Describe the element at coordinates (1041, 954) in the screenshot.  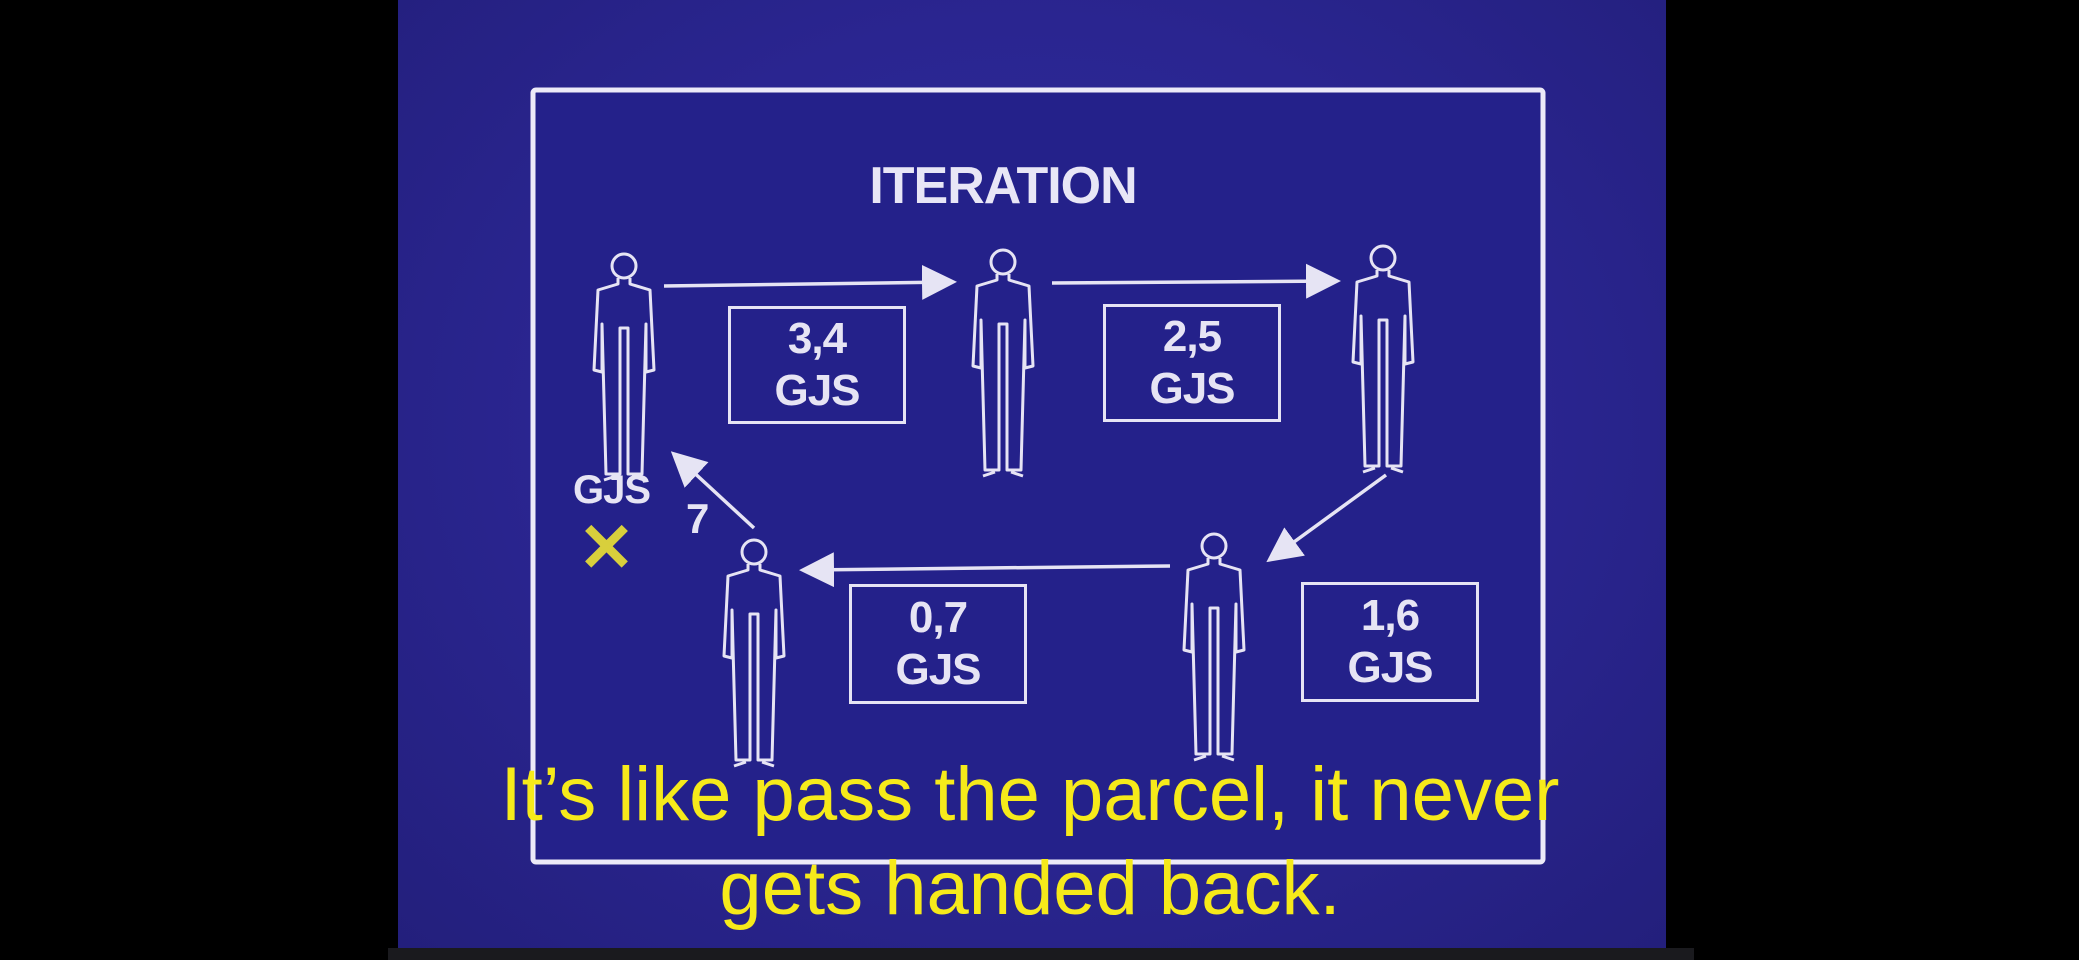
I see `player-bottom-bar` at that location.